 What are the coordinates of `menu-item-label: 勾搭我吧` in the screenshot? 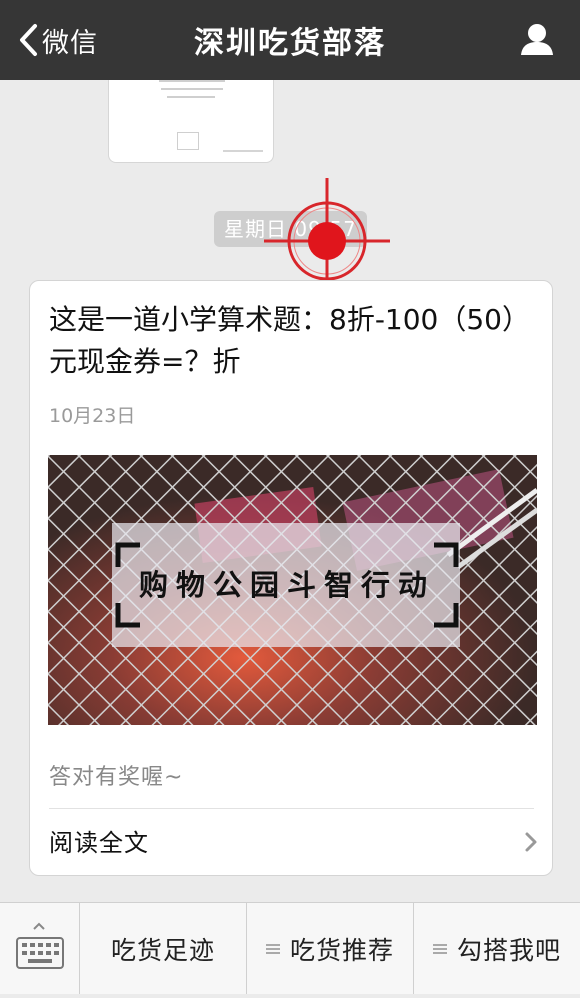 It's located at (508, 950).